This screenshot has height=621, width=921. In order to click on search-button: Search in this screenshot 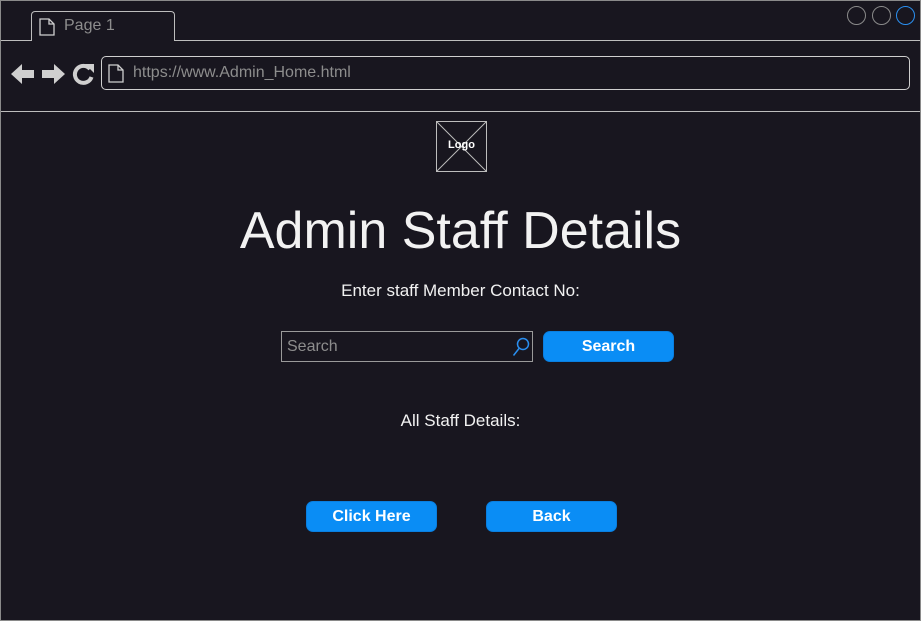, I will do `click(608, 346)`.